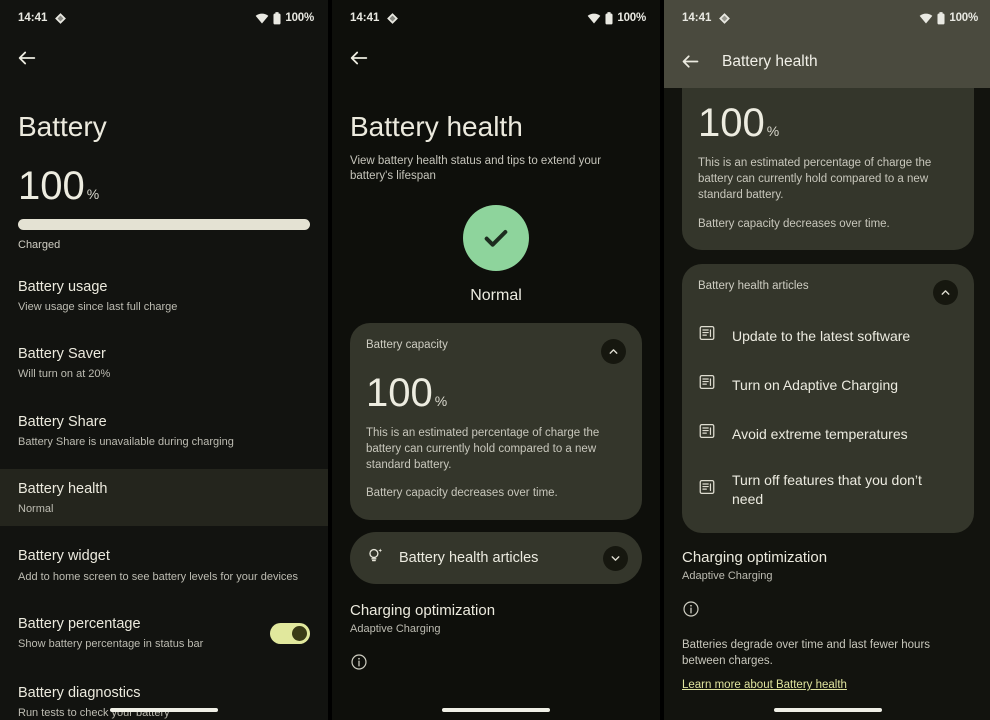 The image size is (990, 720). Describe the element at coordinates (164, 498) in the screenshot. I see `list-item-battery-health: Battery health Normal` at that location.